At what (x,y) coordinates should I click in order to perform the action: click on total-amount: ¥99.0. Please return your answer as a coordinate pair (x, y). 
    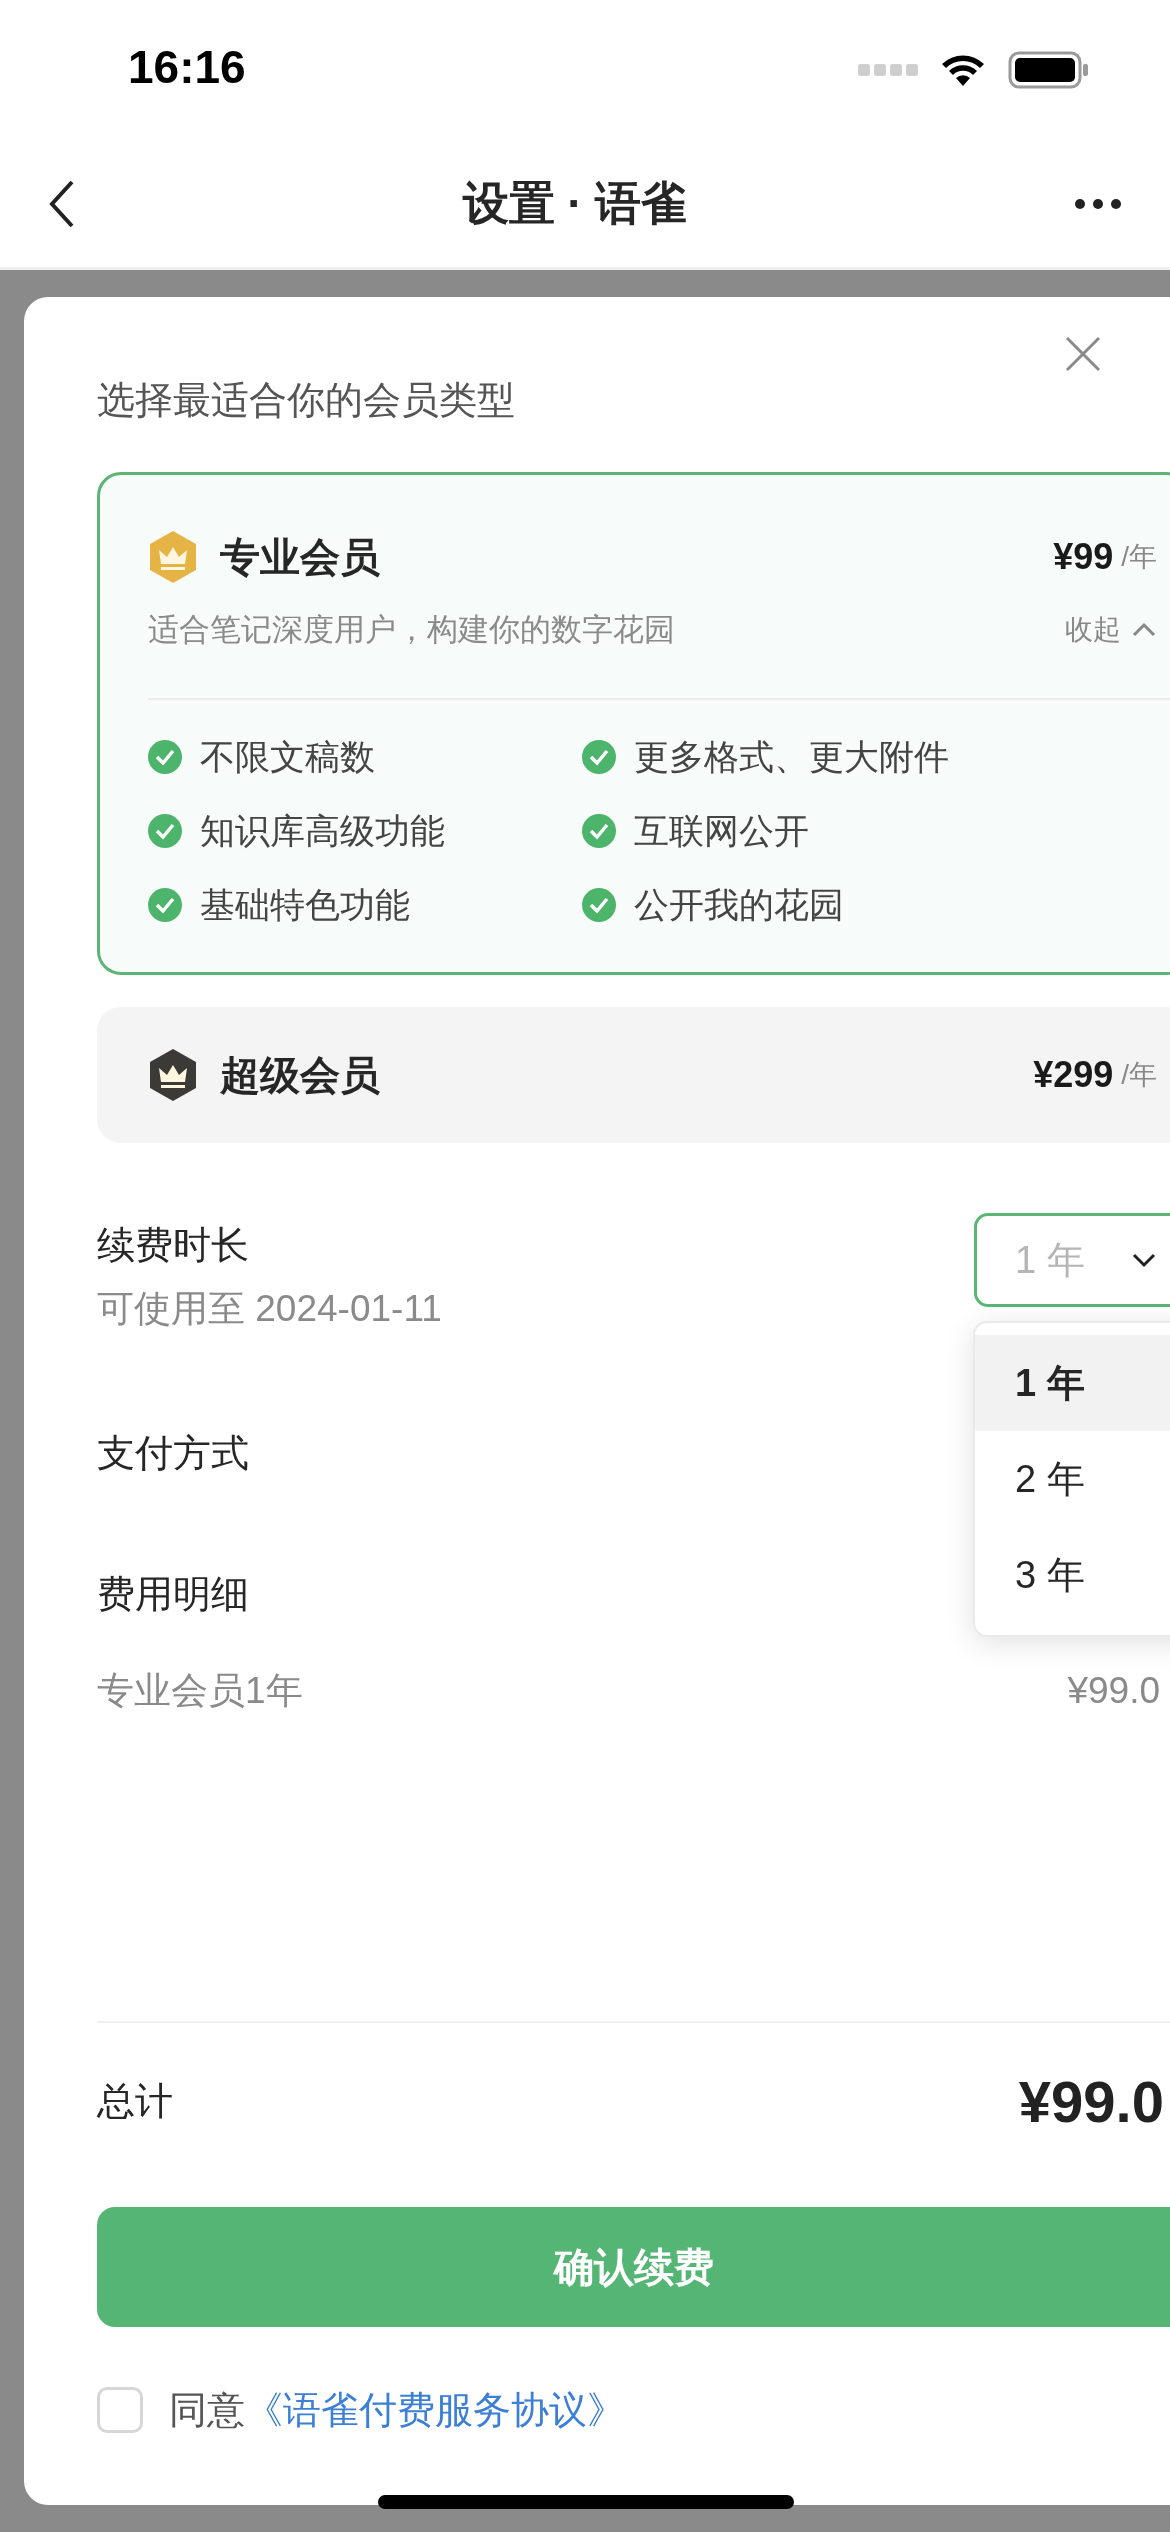
    Looking at the image, I should click on (1091, 2101).